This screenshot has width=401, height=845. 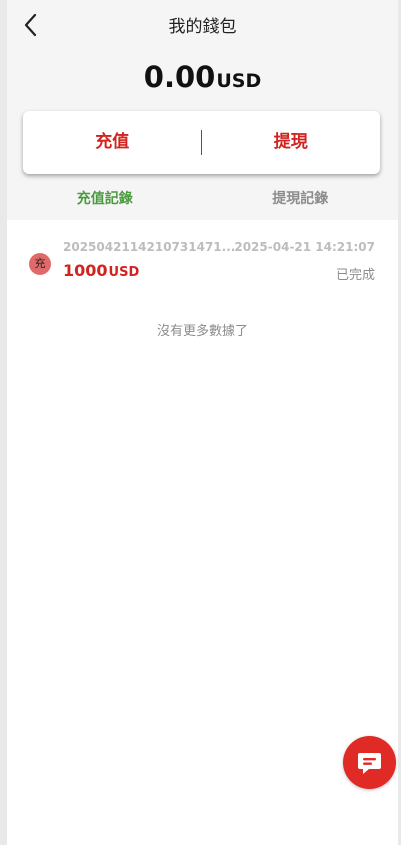 I want to click on record-tabs: 充值記錄 提現記錄, so click(x=202, y=204).